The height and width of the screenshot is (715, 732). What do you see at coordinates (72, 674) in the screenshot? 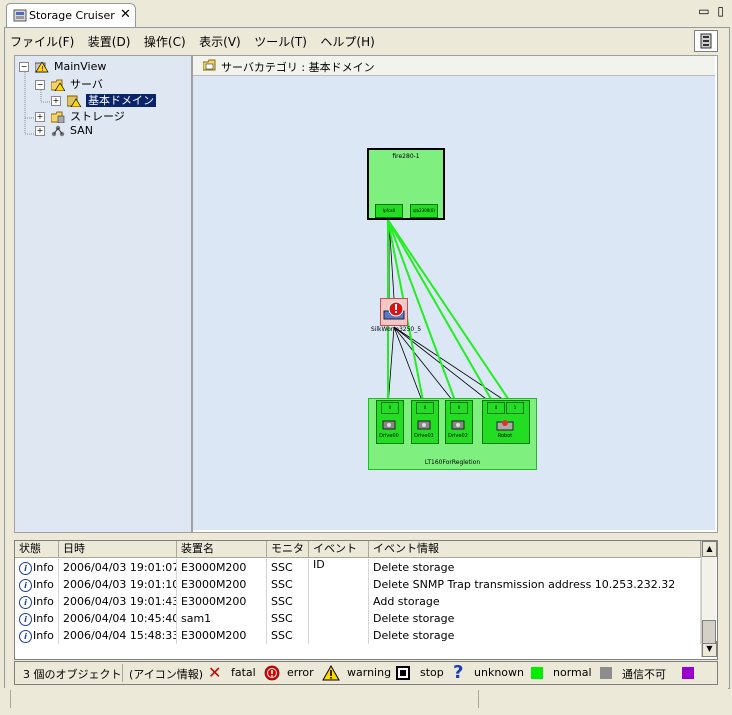
I see `object-count: 3 個のオブジェクト` at bounding box center [72, 674].